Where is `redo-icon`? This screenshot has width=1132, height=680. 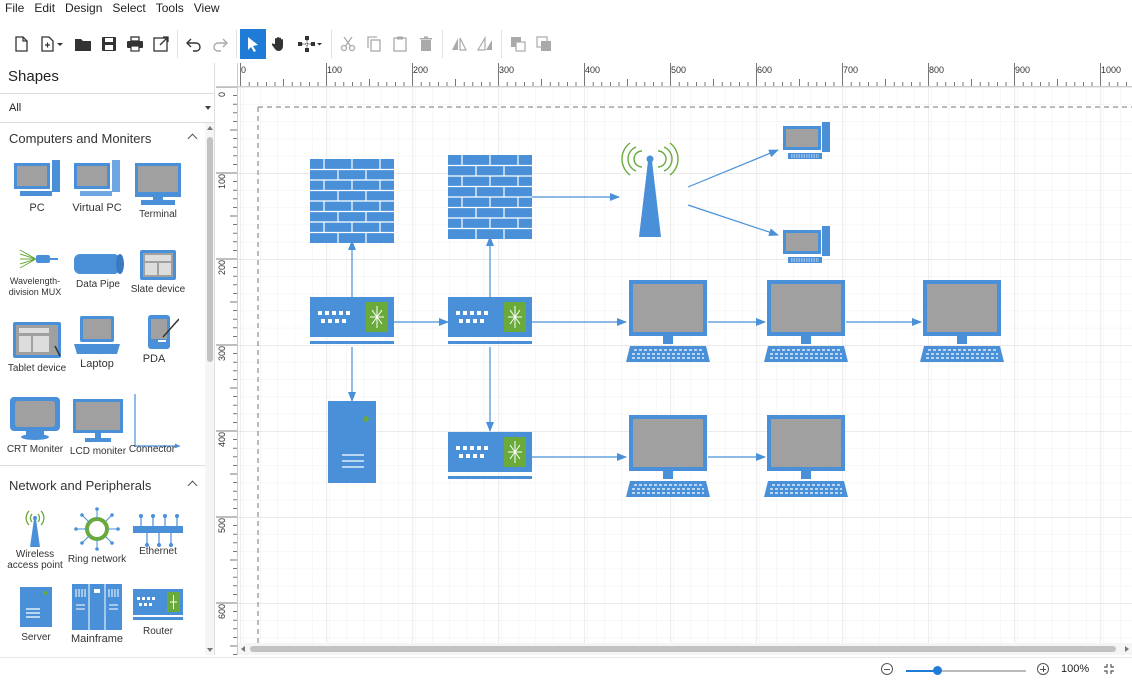 redo-icon is located at coordinates (220, 44).